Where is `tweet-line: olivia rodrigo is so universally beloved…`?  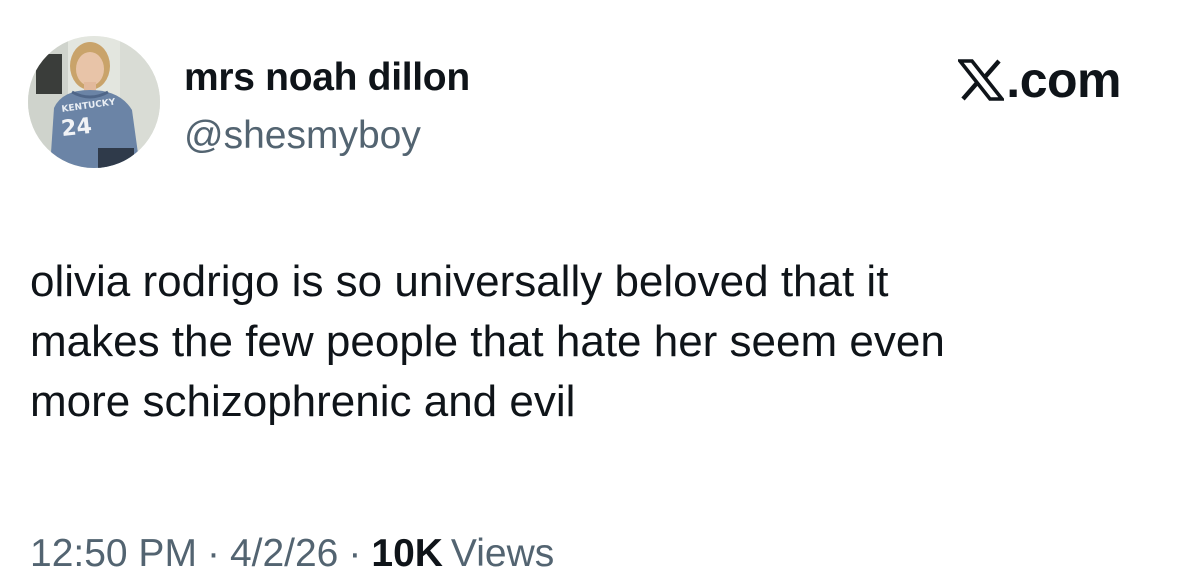 tweet-line: olivia rodrigo is so universally beloved… is located at coordinates (459, 281).